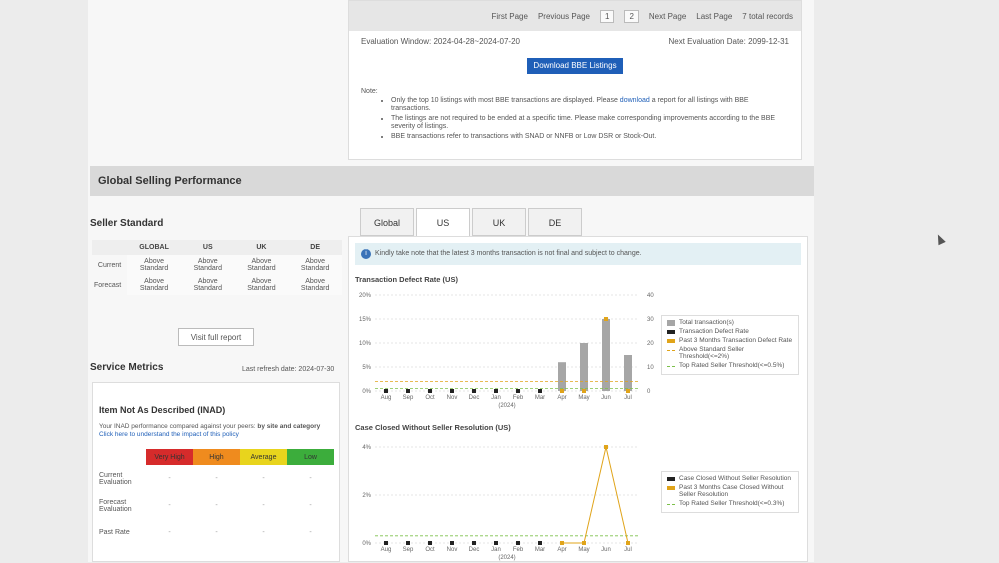 This screenshot has width=999, height=563. Describe the element at coordinates (631, 16) in the screenshot. I see `page-2-button: 2` at that location.